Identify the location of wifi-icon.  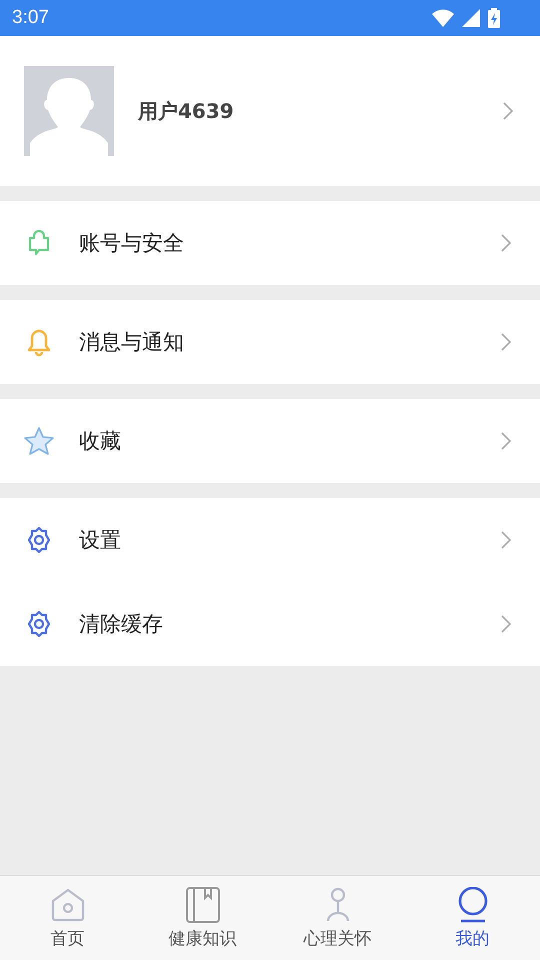
(443, 18).